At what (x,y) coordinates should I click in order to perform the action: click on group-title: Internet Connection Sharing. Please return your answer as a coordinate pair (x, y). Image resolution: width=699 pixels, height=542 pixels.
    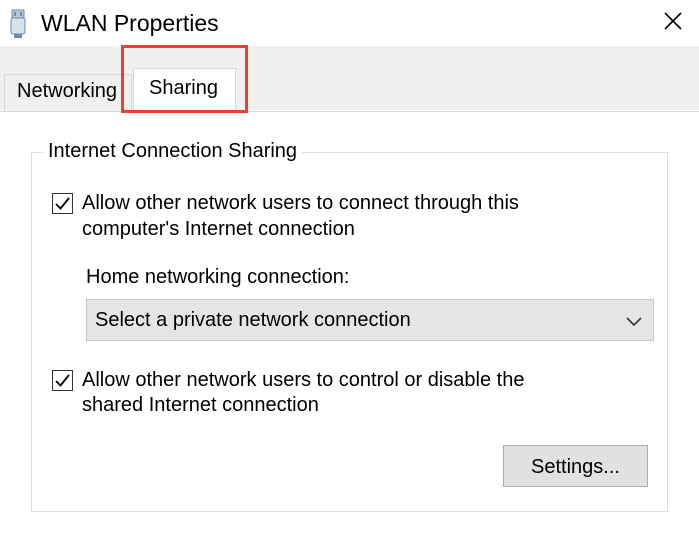
    Looking at the image, I should click on (173, 151).